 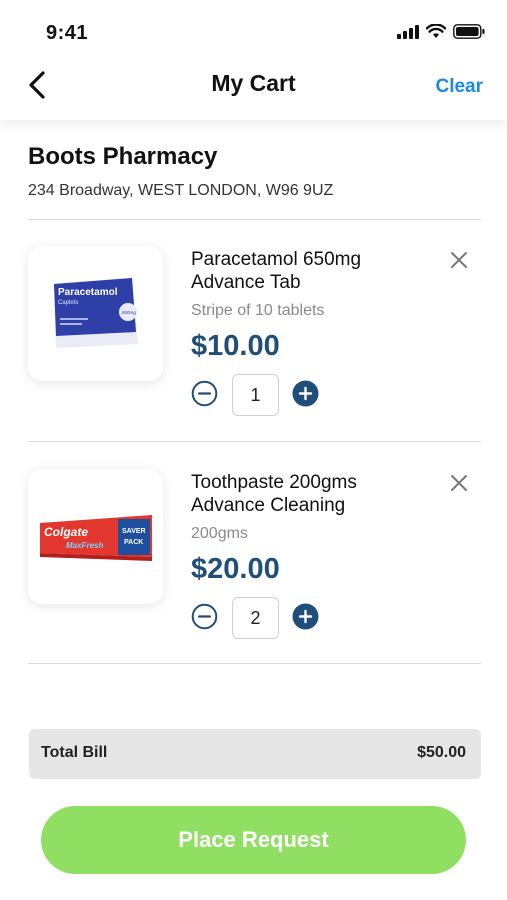 What do you see at coordinates (129, 312) in the screenshot?
I see `package-strength: 650mg` at bounding box center [129, 312].